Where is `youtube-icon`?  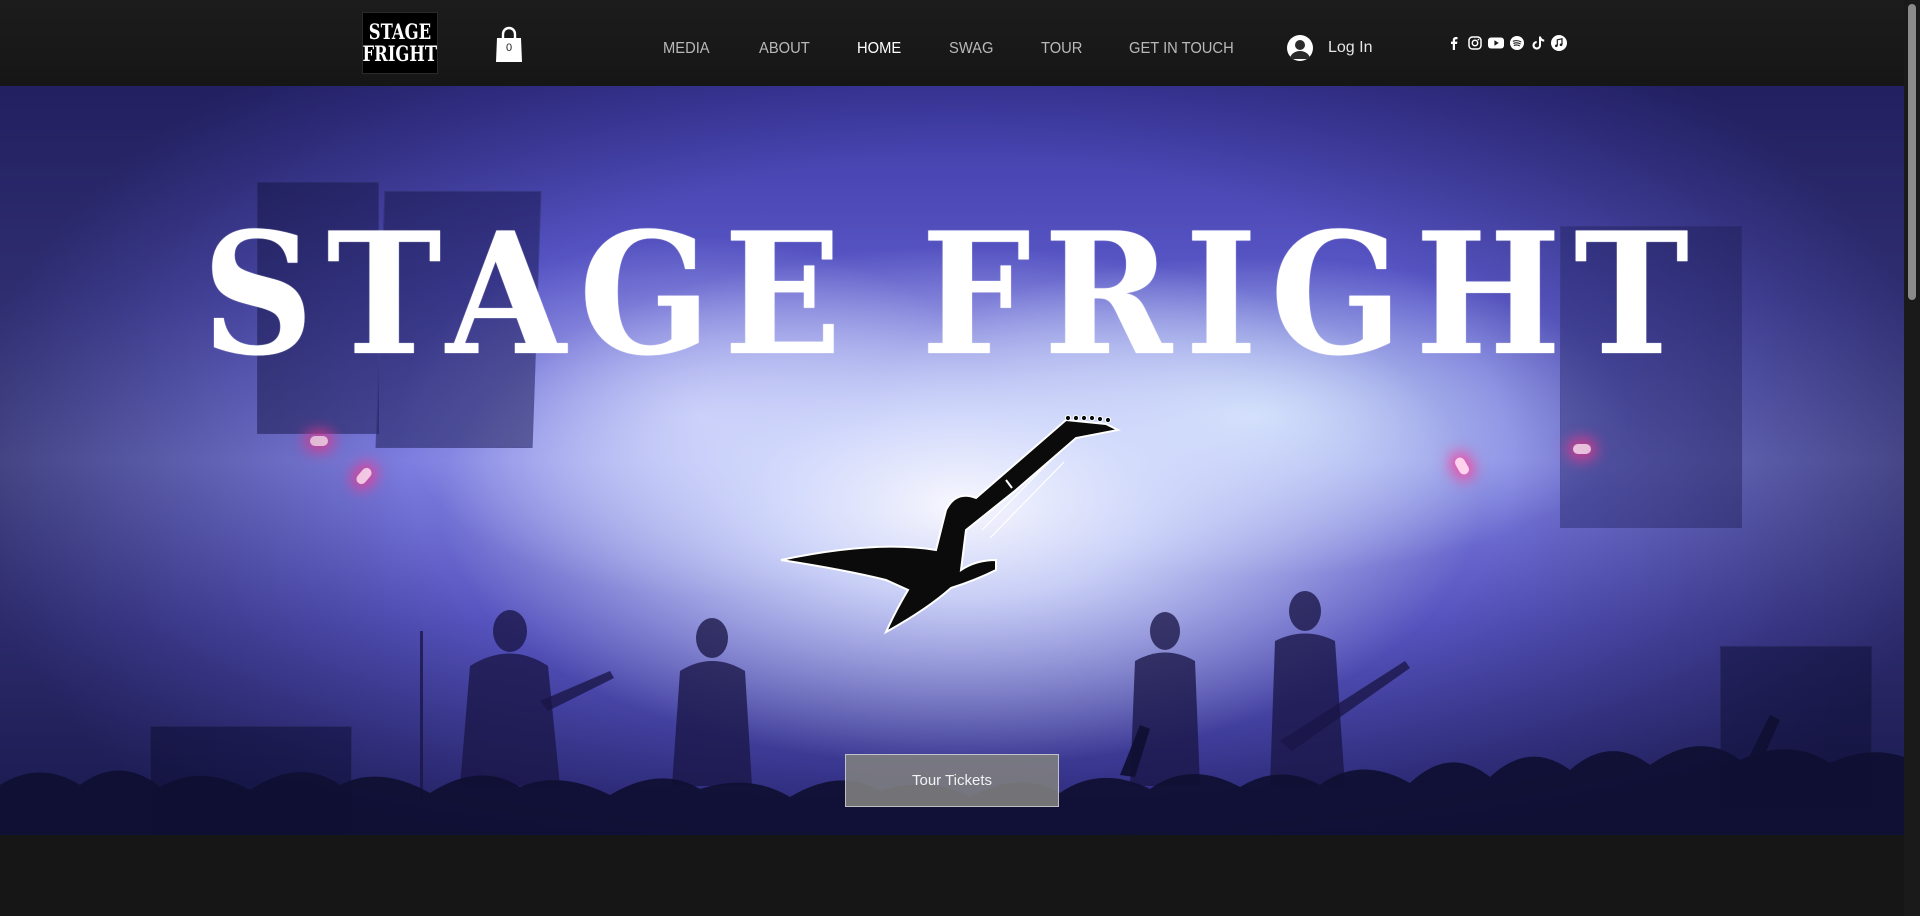
youtube-icon is located at coordinates (1496, 43).